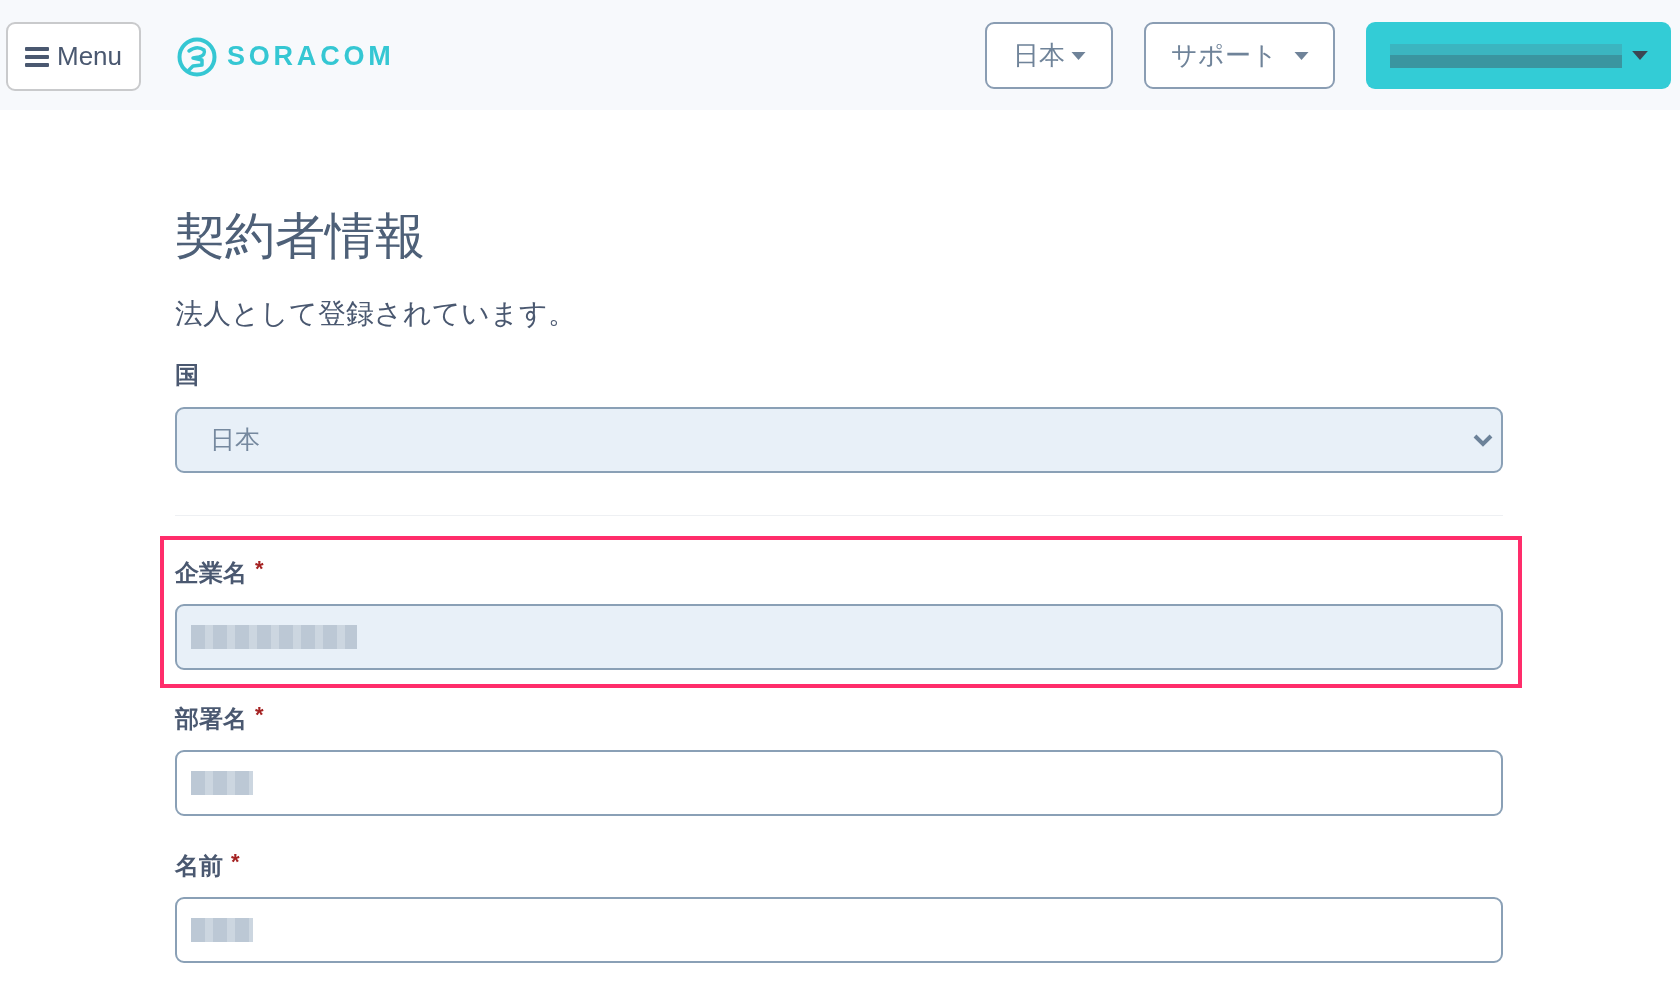  Describe the element at coordinates (199, 866) in the screenshot. I see `field-label: 名前` at that location.